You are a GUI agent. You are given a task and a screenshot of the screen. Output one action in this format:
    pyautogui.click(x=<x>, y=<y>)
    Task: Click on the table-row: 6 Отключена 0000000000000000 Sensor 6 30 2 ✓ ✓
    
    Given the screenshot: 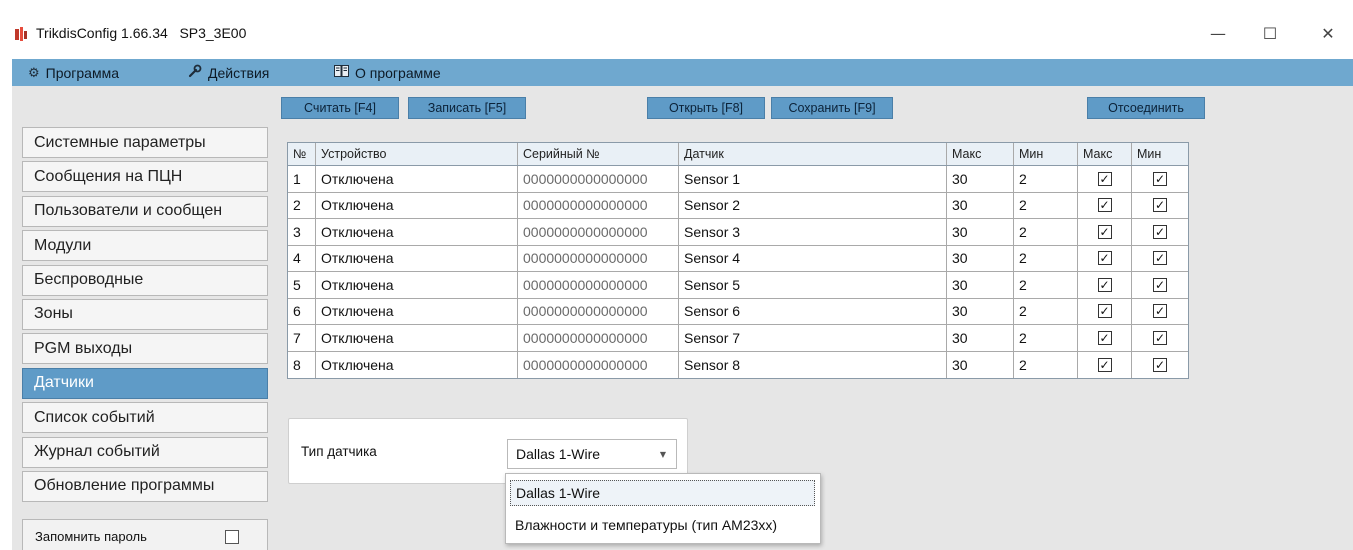 What is the action you would take?
    pyautogui.click(x=738, y=311)
    